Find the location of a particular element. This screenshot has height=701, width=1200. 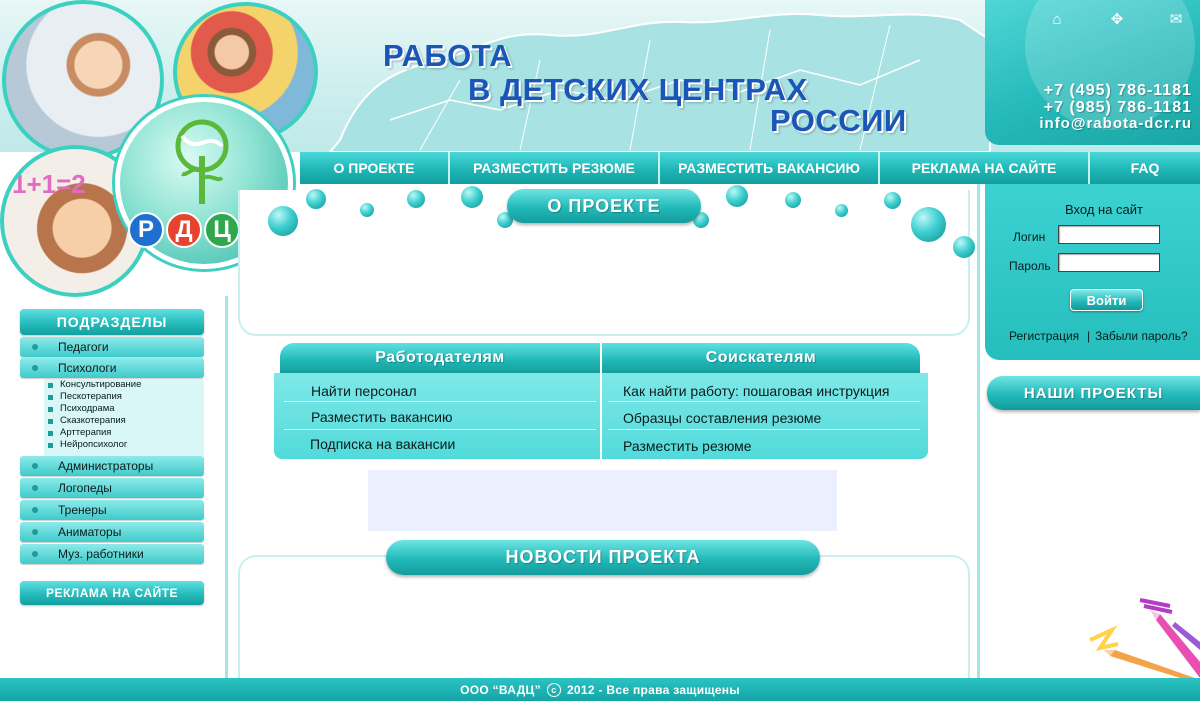

login-button: Войти is located at coordinates (1106, 300).